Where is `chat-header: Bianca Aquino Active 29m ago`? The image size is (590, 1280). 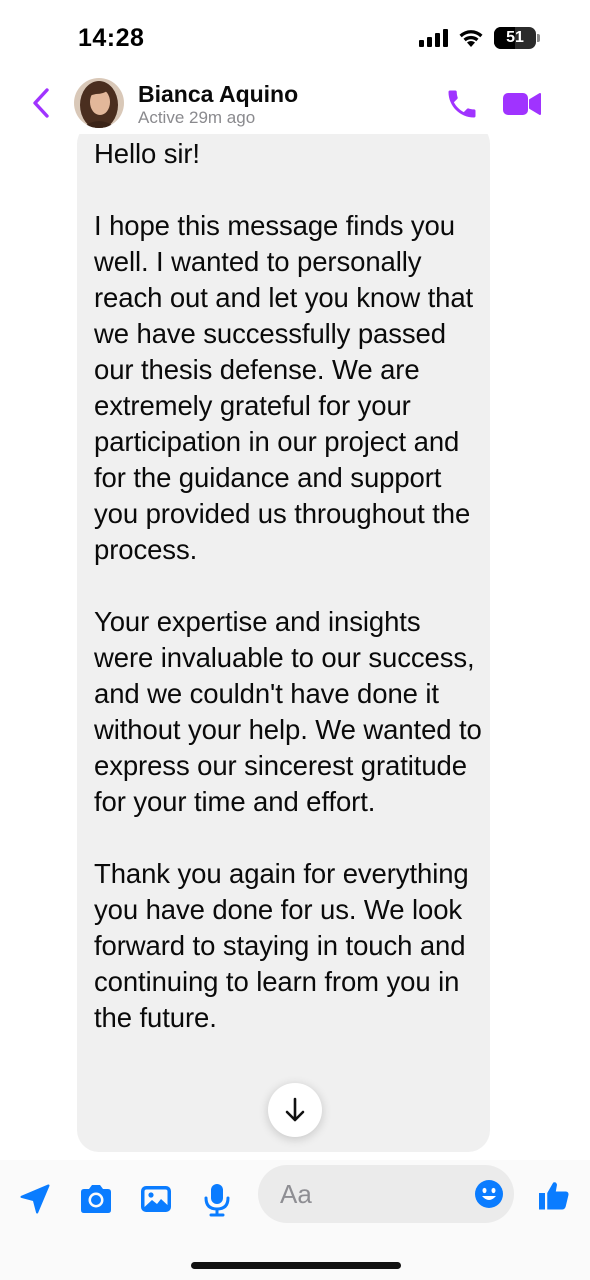 chat-header: Bianca Aquino Active 29m ago is located at coordinates (295, 103).